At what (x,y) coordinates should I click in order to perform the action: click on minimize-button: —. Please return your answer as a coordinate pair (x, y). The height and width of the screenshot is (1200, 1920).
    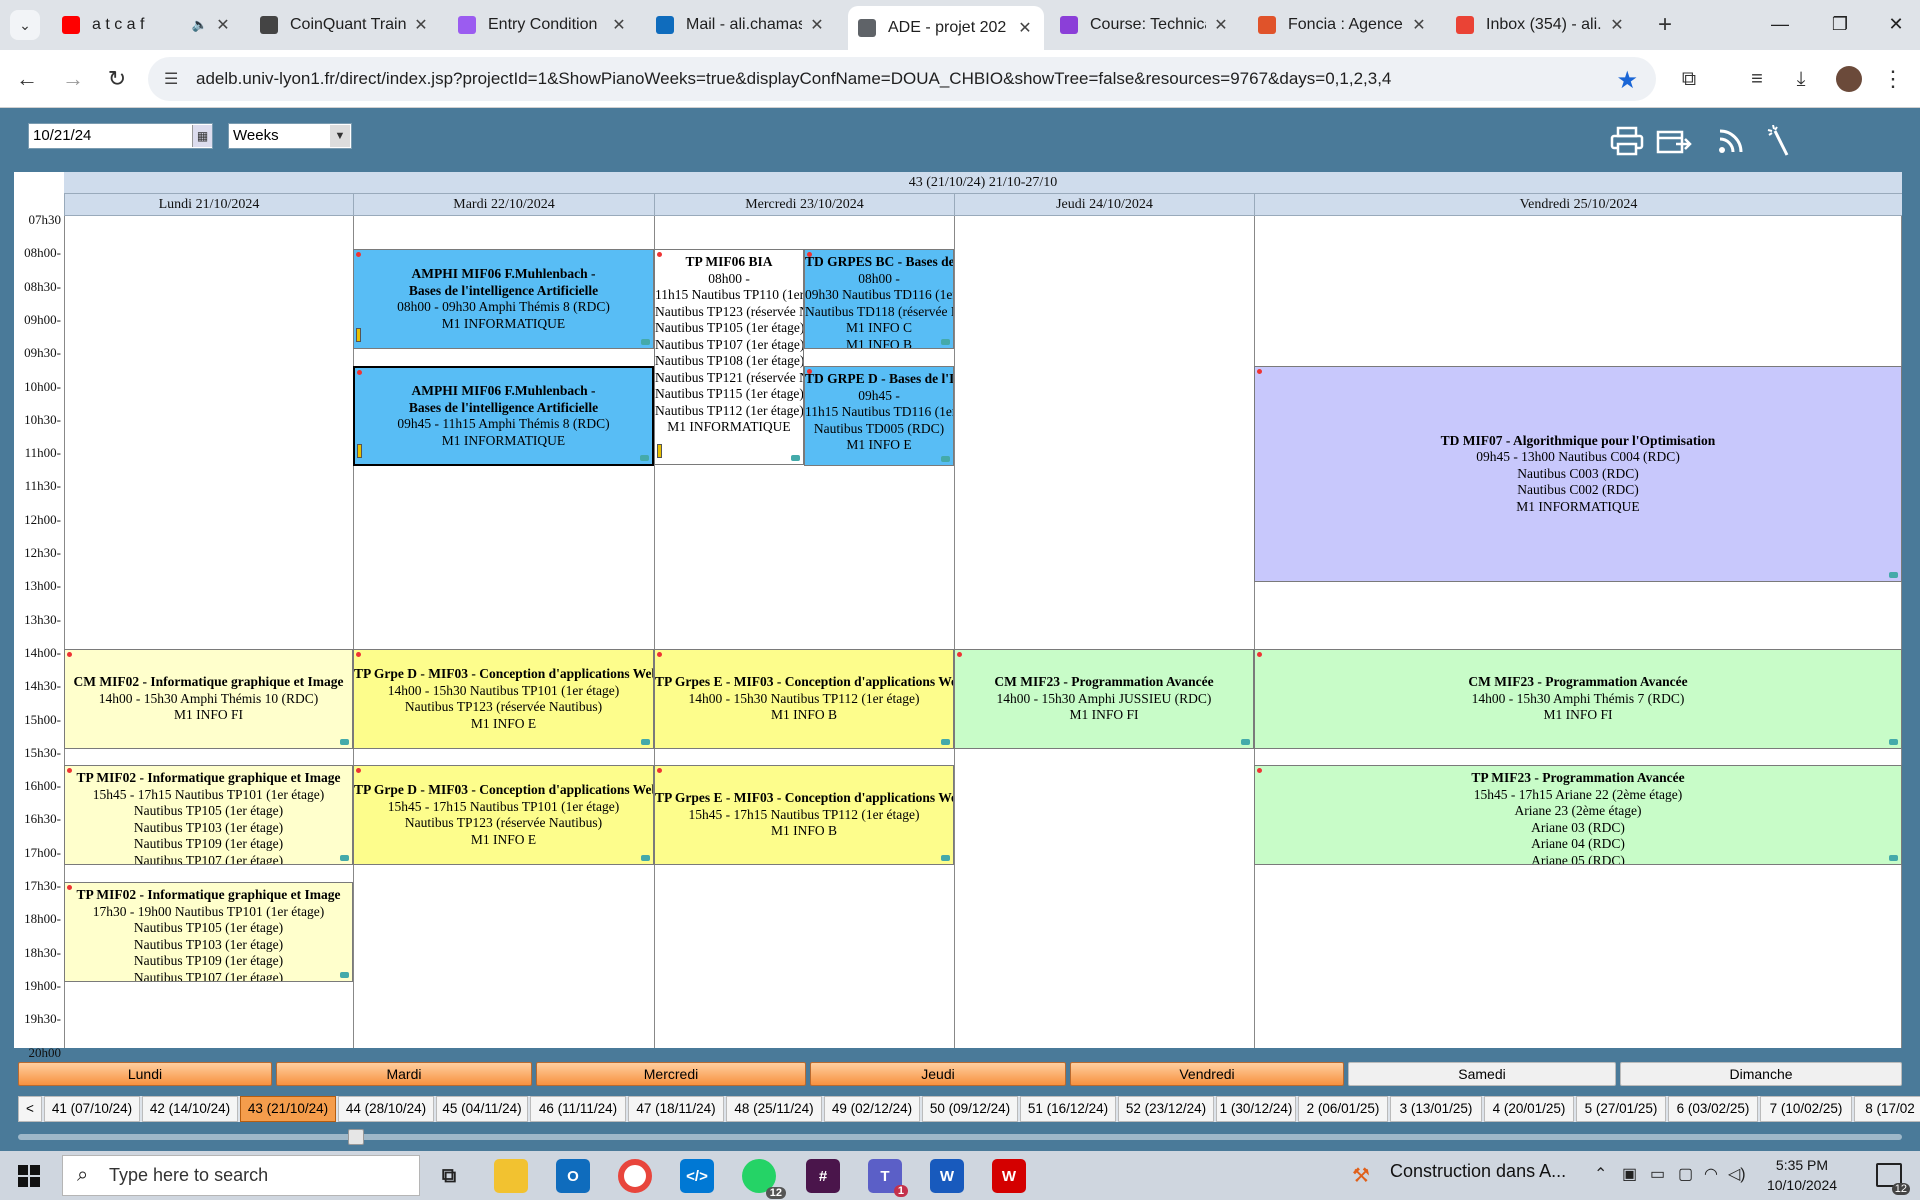
    Looking at the image, I should click on (1780, 24).